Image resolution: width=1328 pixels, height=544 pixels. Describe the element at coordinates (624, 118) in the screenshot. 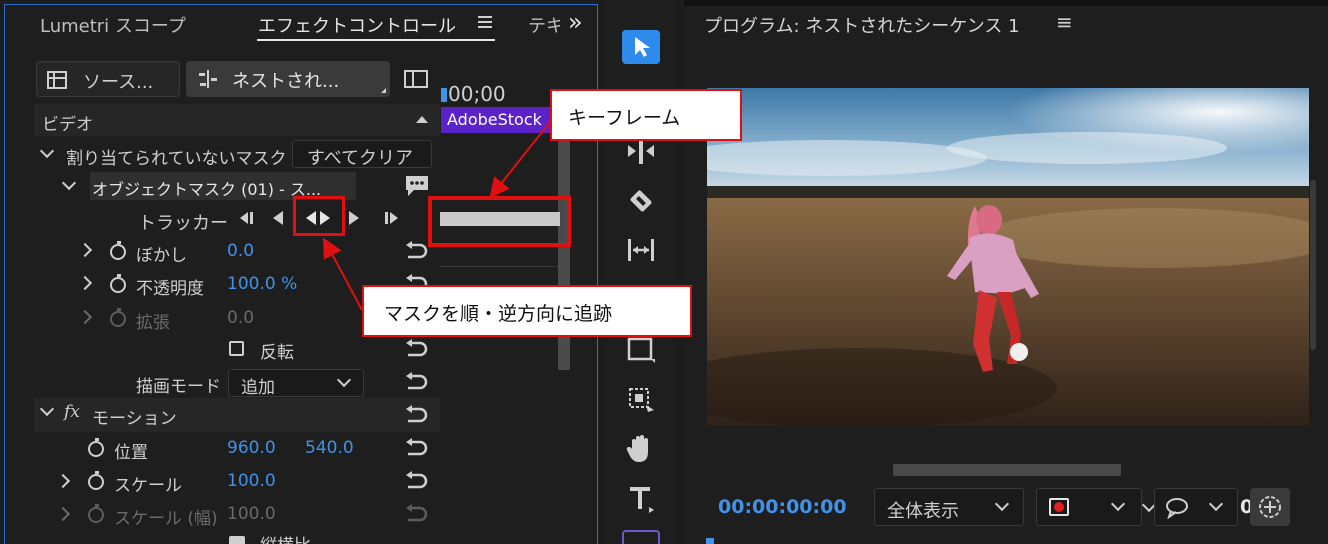

I see `keyframe-callout-text: キーフレーム` at that location.